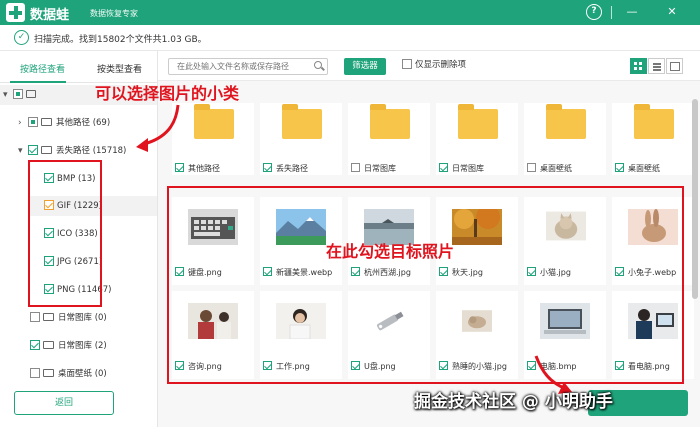 The image size is (700, 427). Describe the element at coordinates (638, 66) in the screenshot. I see `grid-view-icon` at that location.